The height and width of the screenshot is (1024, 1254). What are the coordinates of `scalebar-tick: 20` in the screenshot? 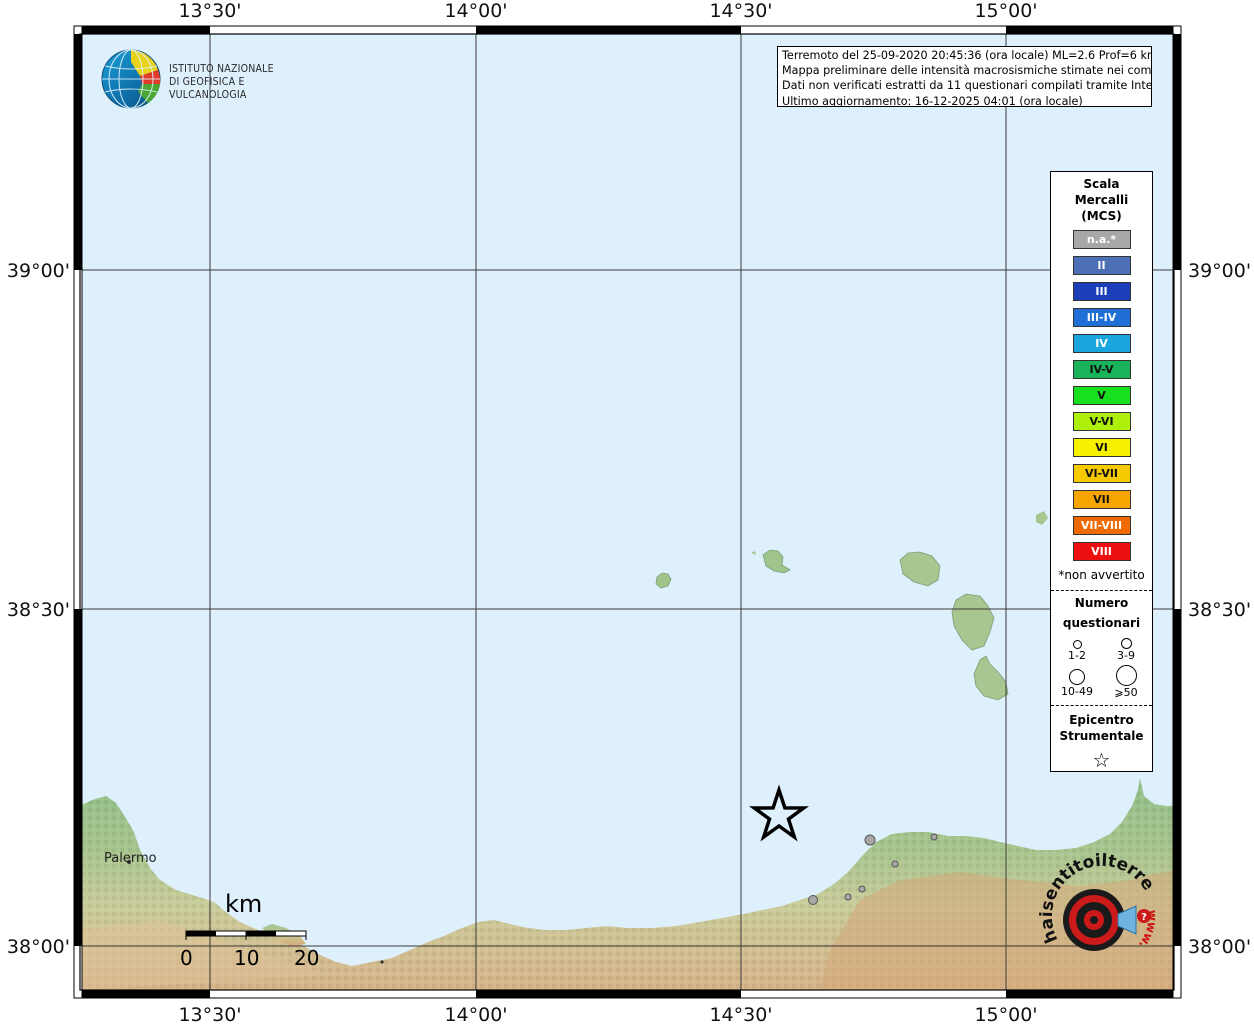 It's located at (307, 958).